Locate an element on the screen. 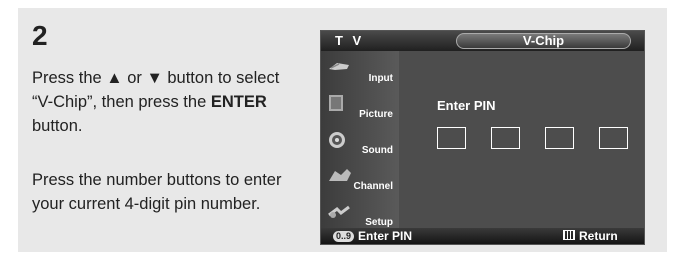 The width and height of the screenshot is (685, 260). picture-icon is located at coordinates (336, 103).